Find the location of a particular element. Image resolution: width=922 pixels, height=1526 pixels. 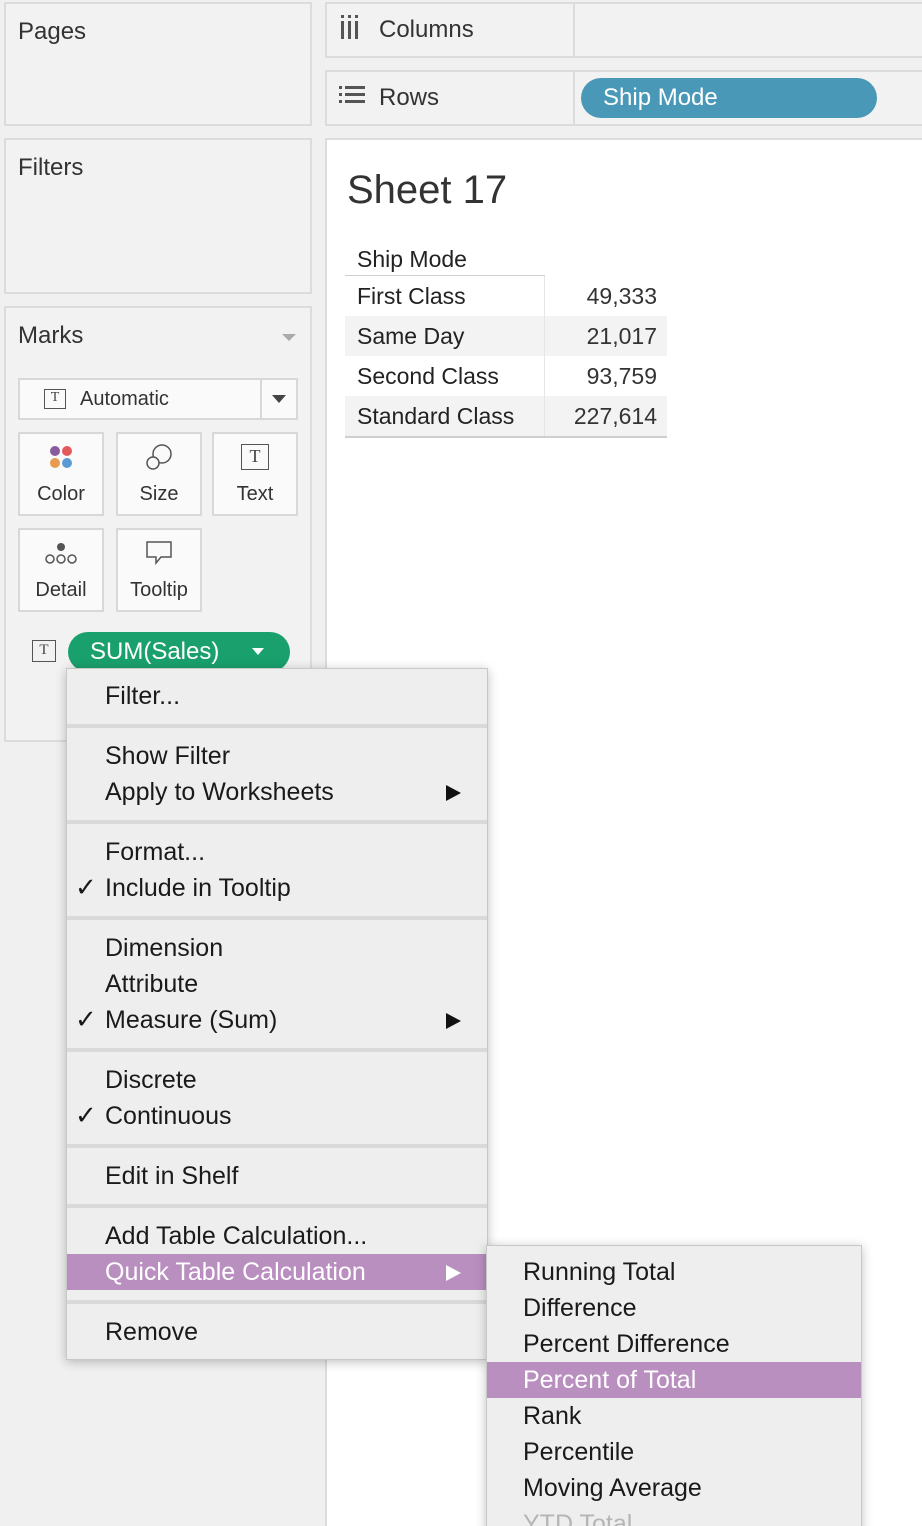

detail-button-label: Detail is located at coordinates (61, 590).